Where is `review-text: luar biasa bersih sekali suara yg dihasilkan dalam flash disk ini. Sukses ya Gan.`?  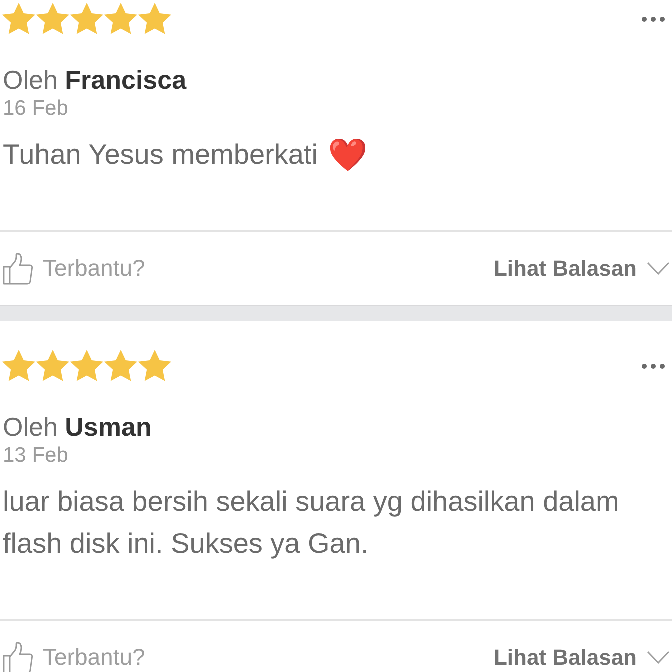 review-text: luar biasa bersih sekali suara yg dihasilkan dalam flash disk ini. Sukses ya Gan. is located at coordinates (311, 523).